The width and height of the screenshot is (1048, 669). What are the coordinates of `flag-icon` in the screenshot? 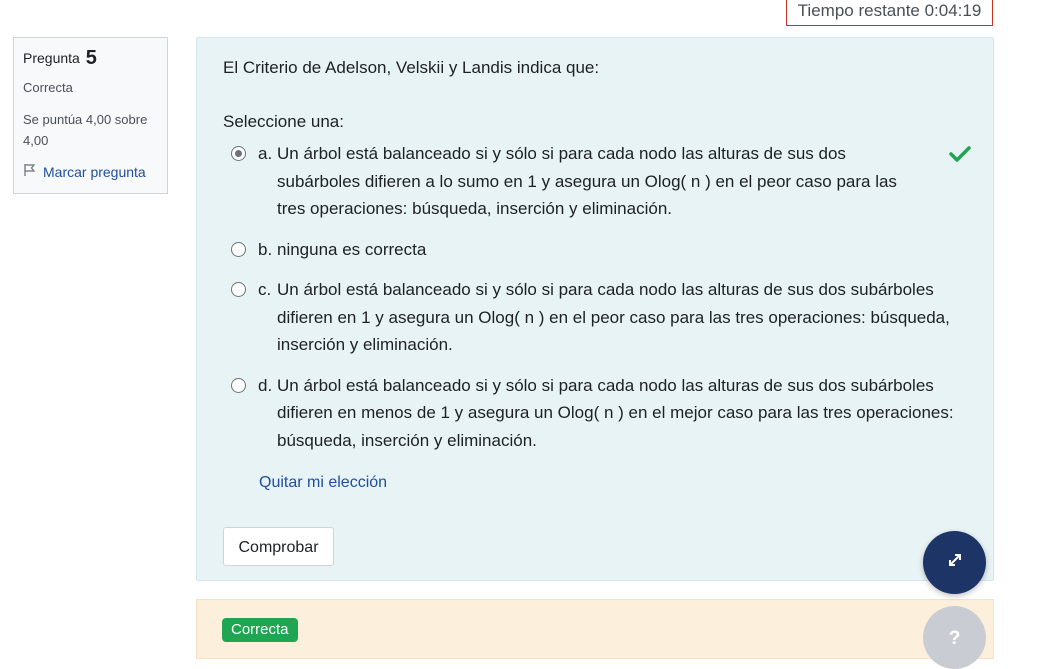 It's located at (30, 171).